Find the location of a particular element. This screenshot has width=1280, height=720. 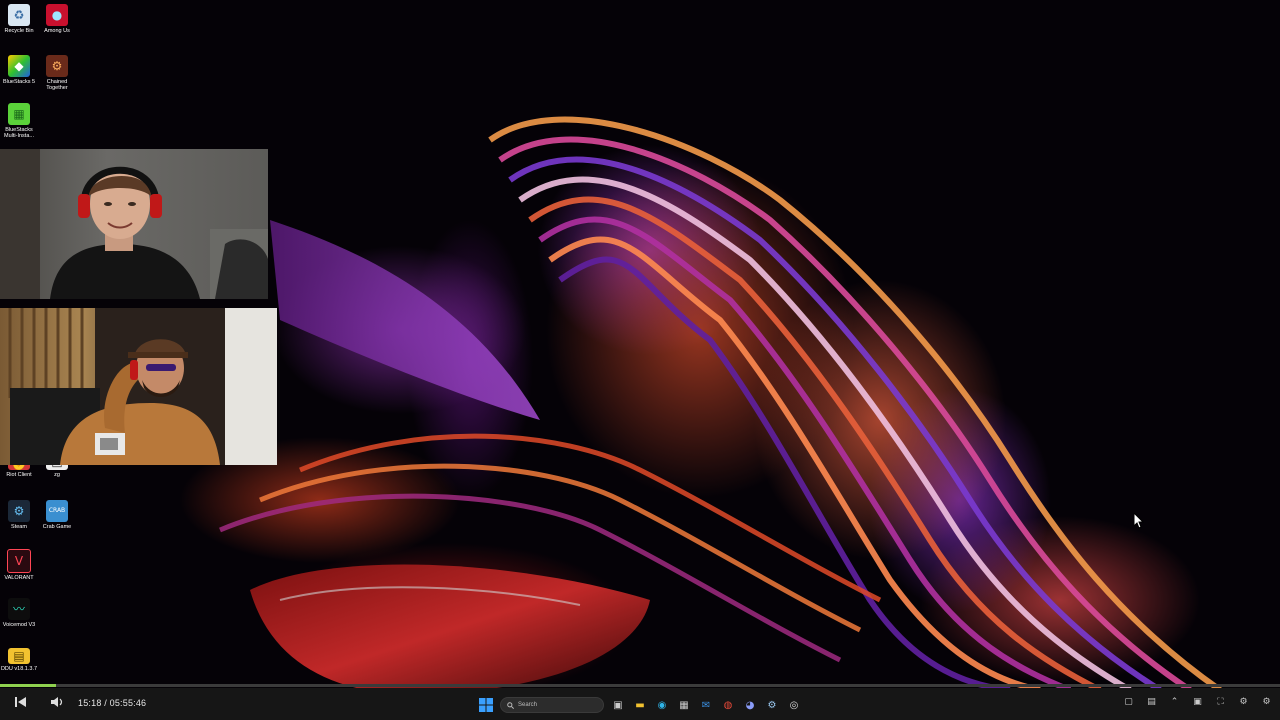

taskbar-chrome: ◍ is located at coordinates (728, 705).